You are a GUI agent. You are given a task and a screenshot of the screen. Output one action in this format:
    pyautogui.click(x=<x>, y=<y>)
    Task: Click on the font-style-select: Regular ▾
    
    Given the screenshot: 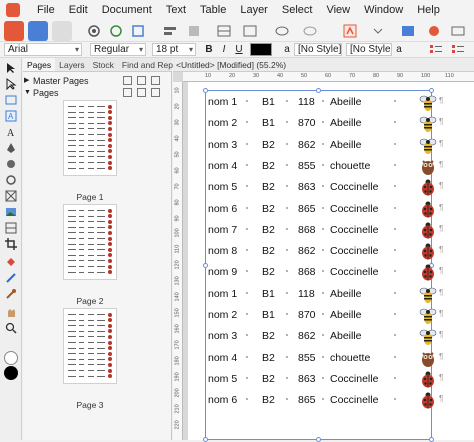 What is the action you would take?
    pyautogui.click(x=118, y=49)
    